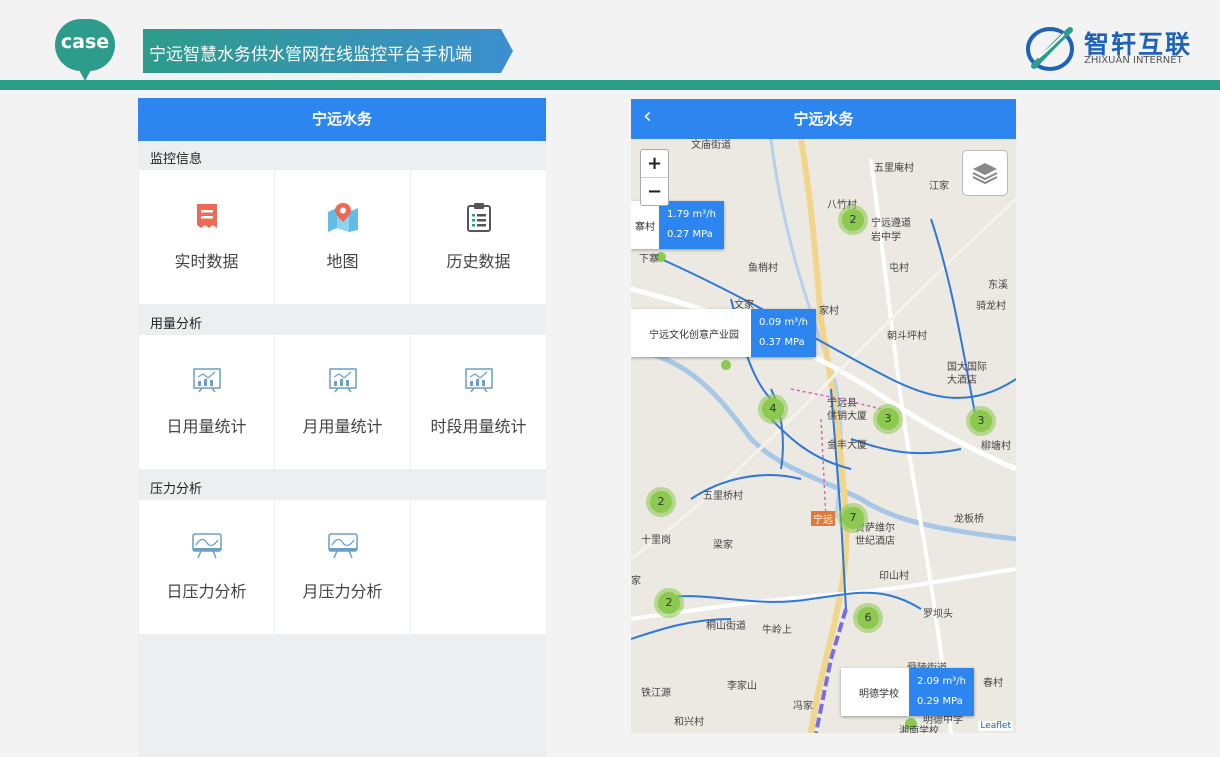 This screenshot has height=757, width=1220. I want to click on place-label: 印山村, so click(894, 576).